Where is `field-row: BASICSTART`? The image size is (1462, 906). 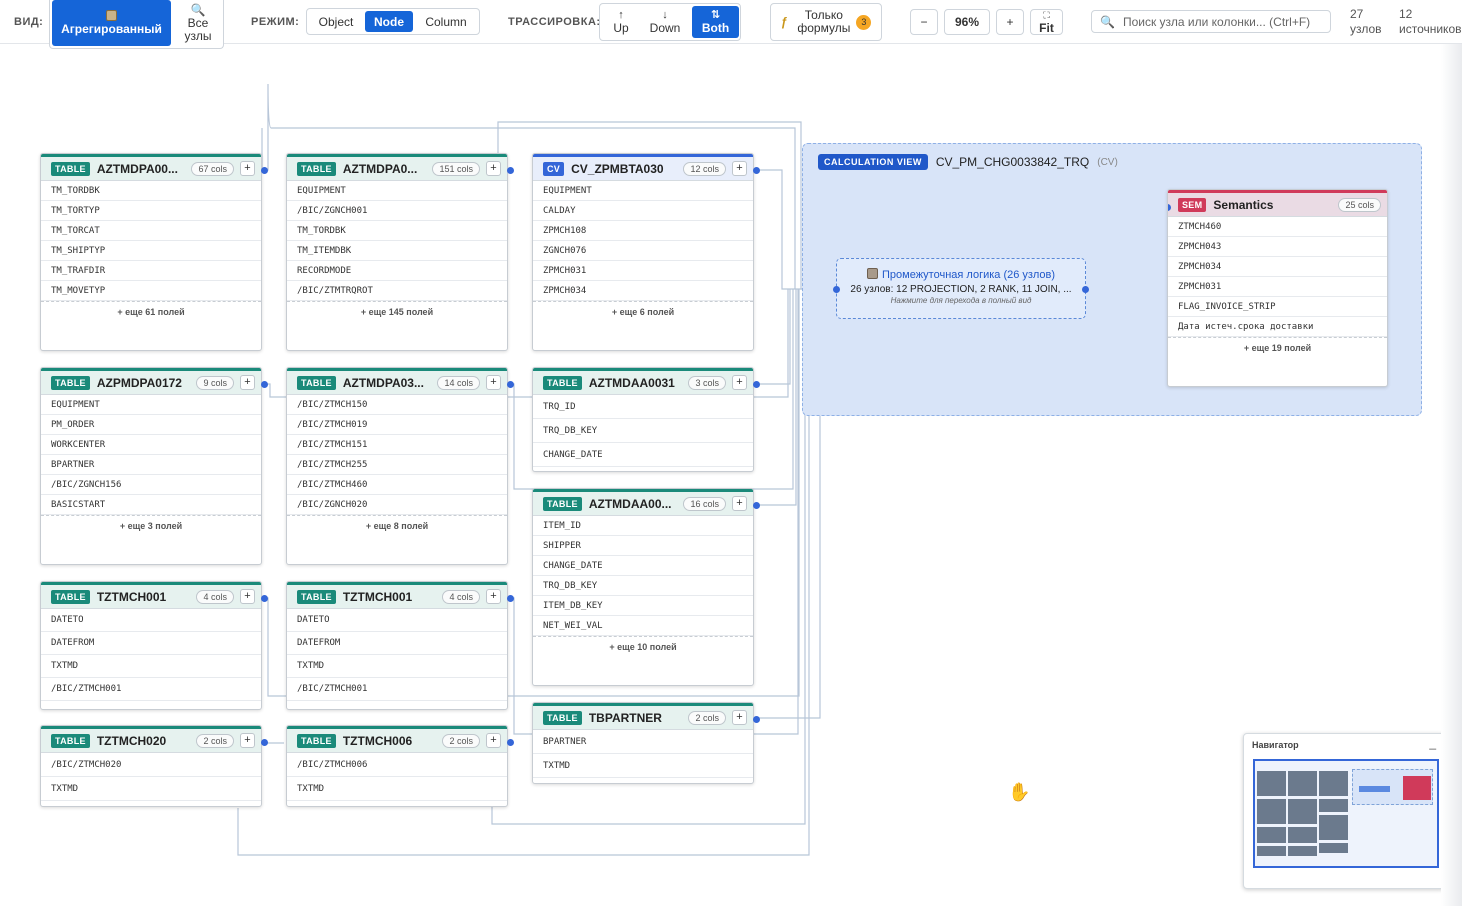
field-row: BASICSTART is located at coordinates (151, 505).